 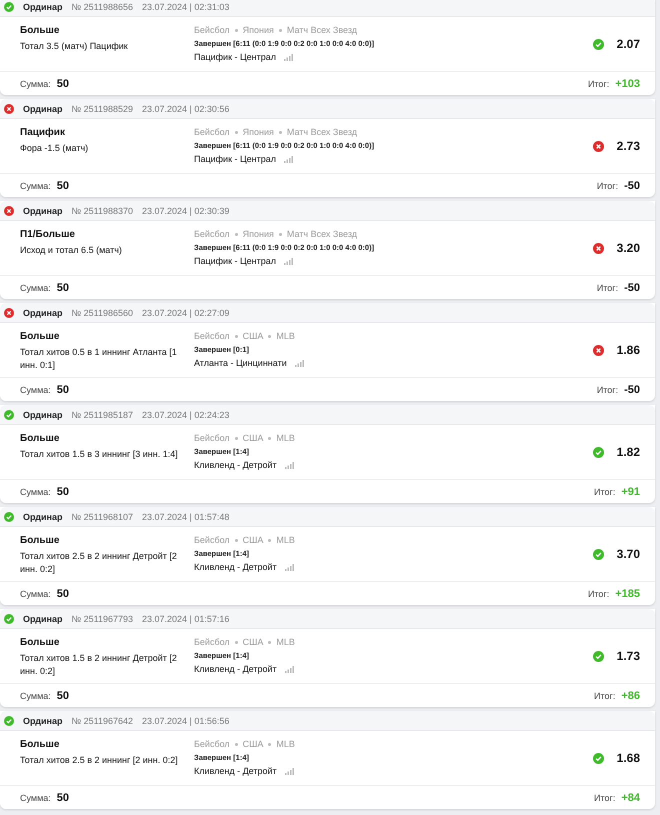 I want to click on bet-odds: 3.70, so click(x=628, y=554).